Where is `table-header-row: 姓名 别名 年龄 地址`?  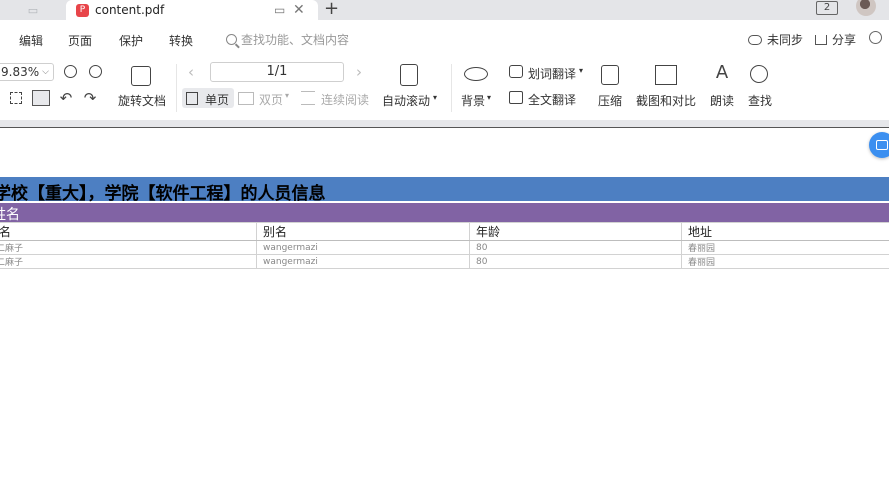
table-header-row: 姓名 别名 年龄 地址 is located at coordinates (444, 231).